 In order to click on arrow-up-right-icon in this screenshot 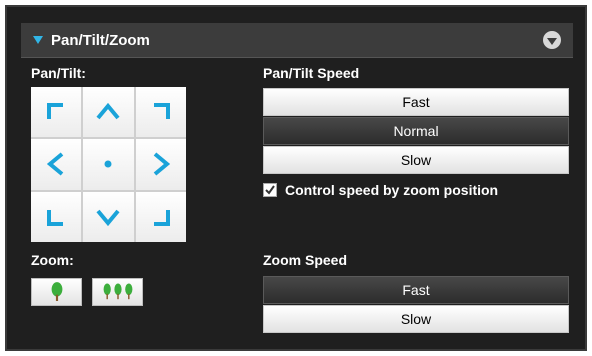, I will do `click(161, 111)`.